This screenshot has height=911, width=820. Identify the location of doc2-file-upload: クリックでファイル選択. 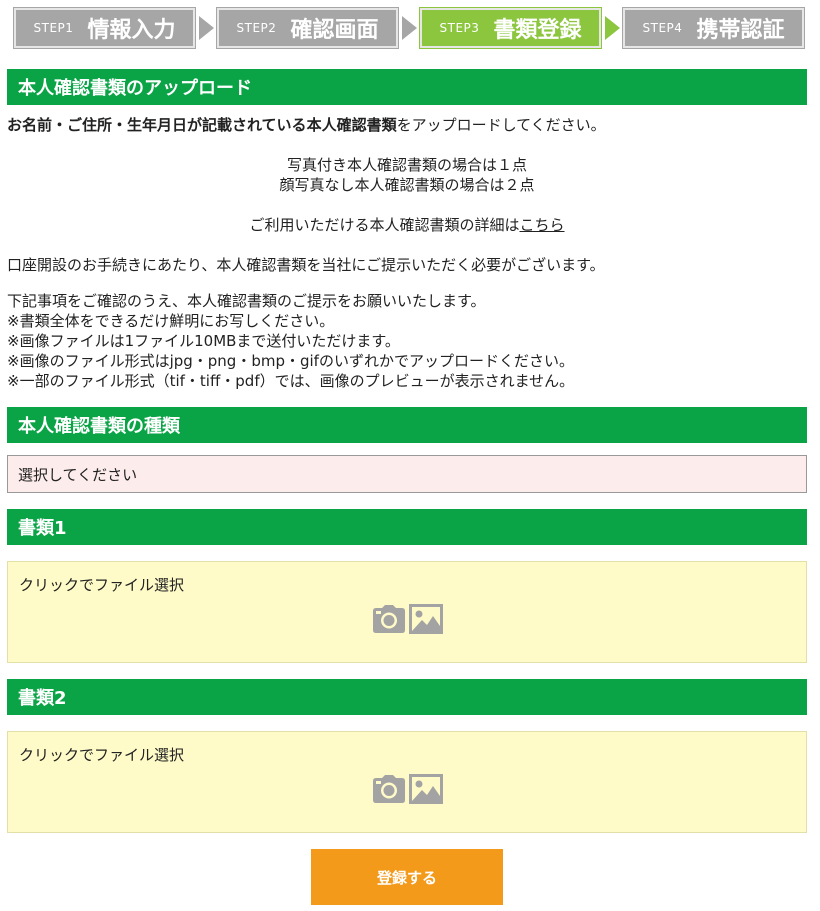
(407, 782).